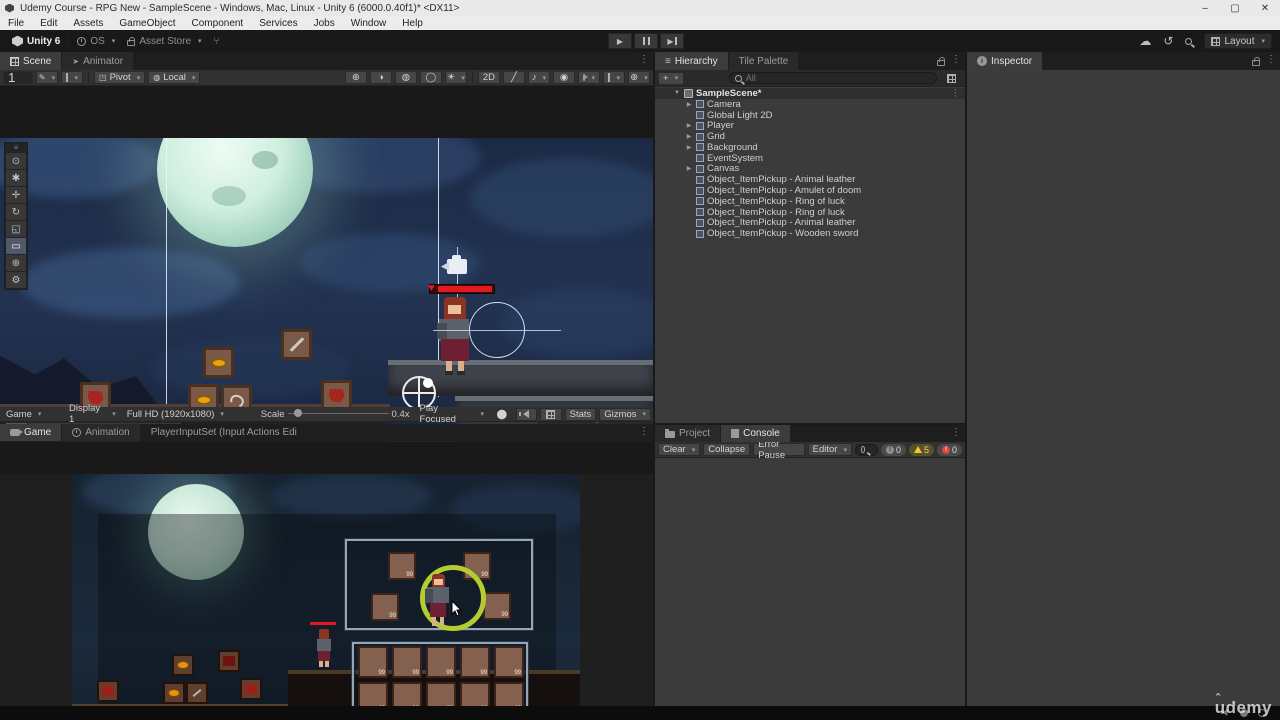 Image resolution: width=1280 pixels, height=720 pixels. I want to click on menu-services: Services, so click(278, 23).